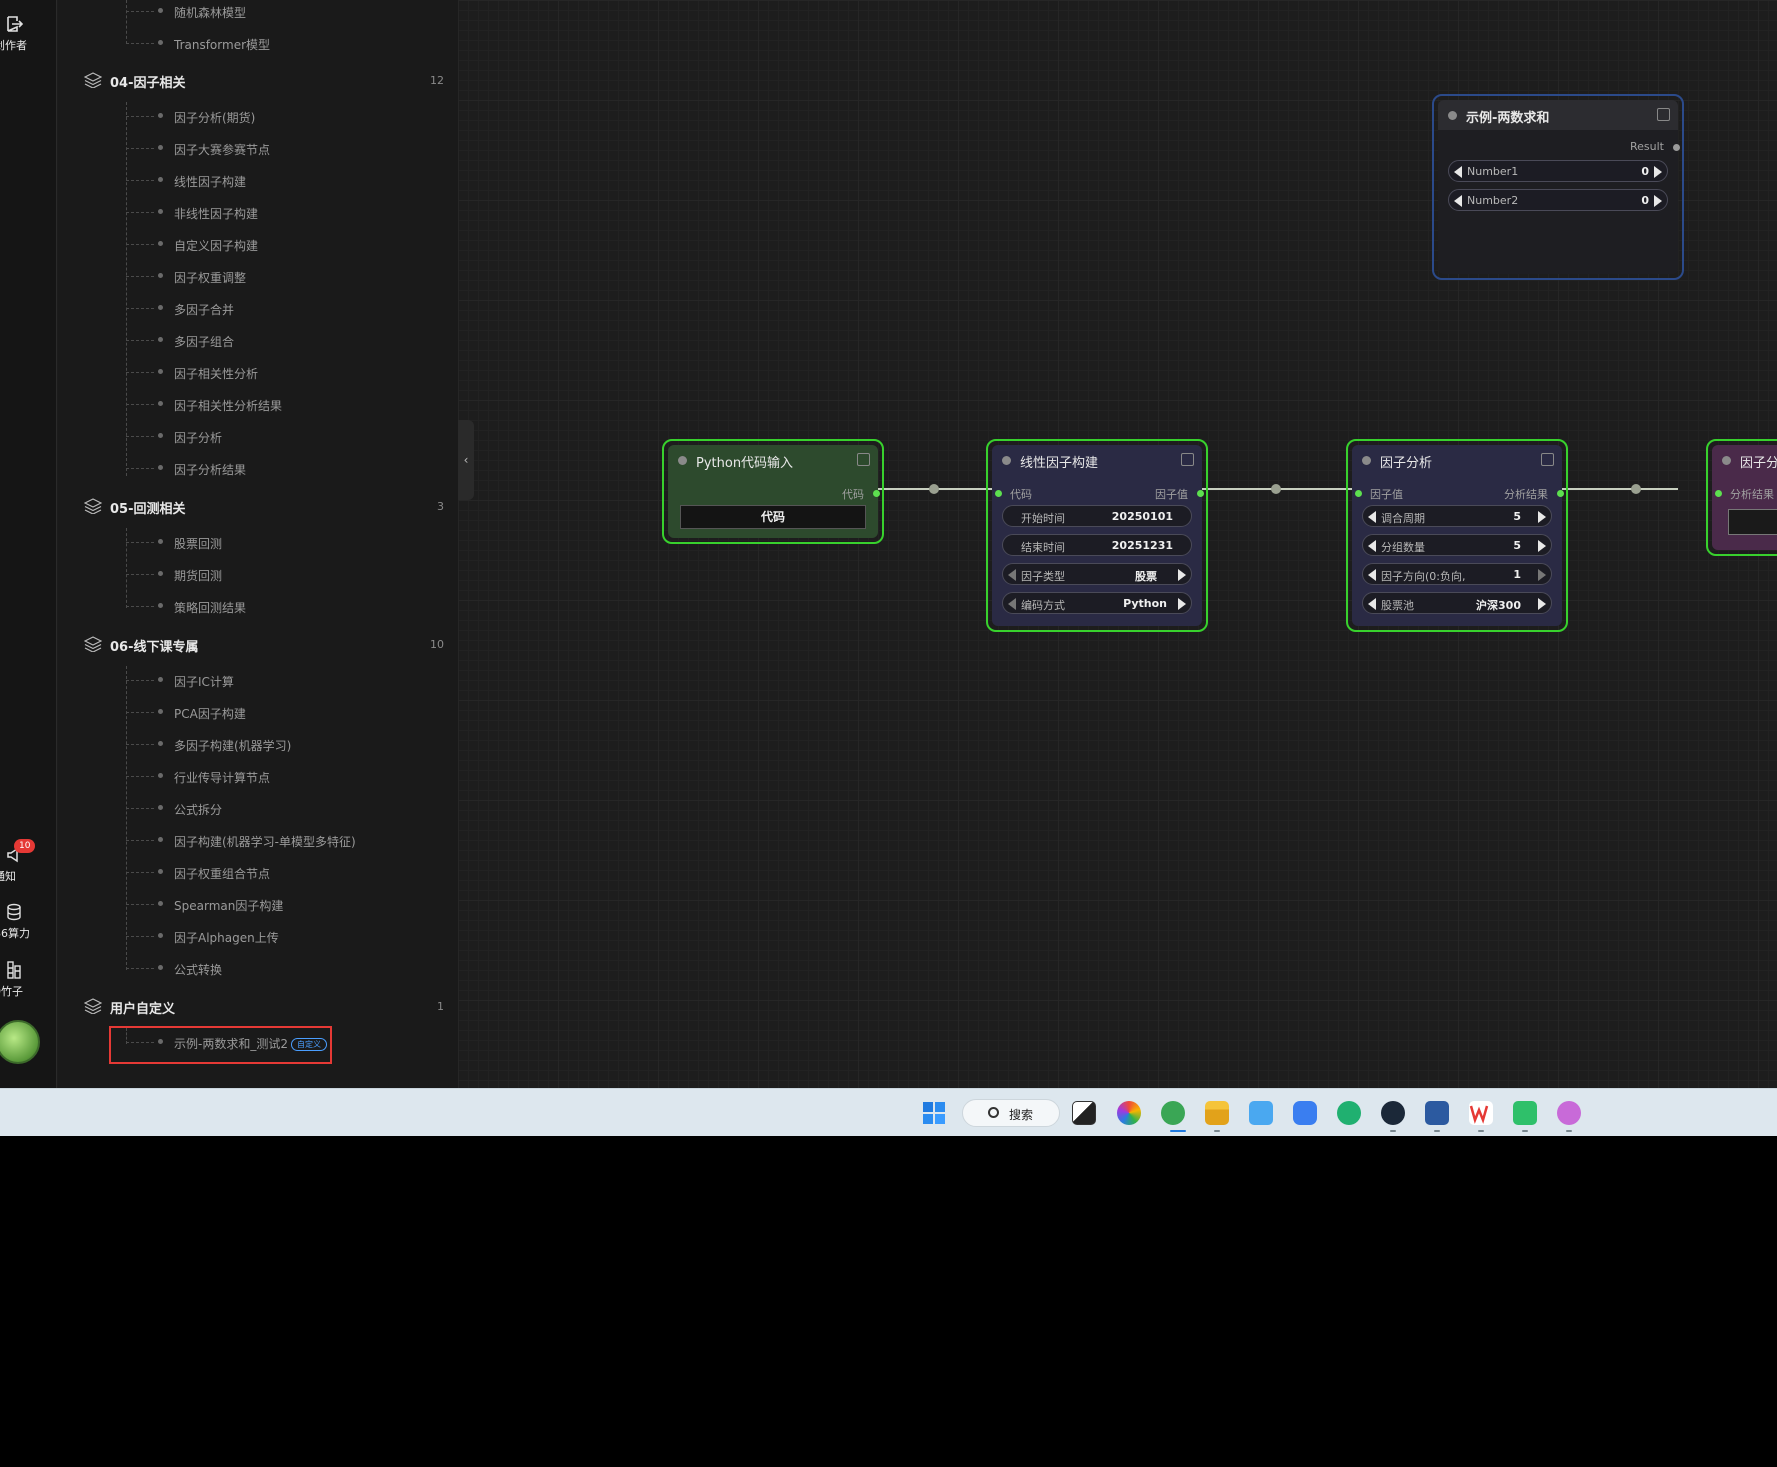 This screenshot has height=1467, width=1777. I want to click on active-indicator, so click(1178, 1131).